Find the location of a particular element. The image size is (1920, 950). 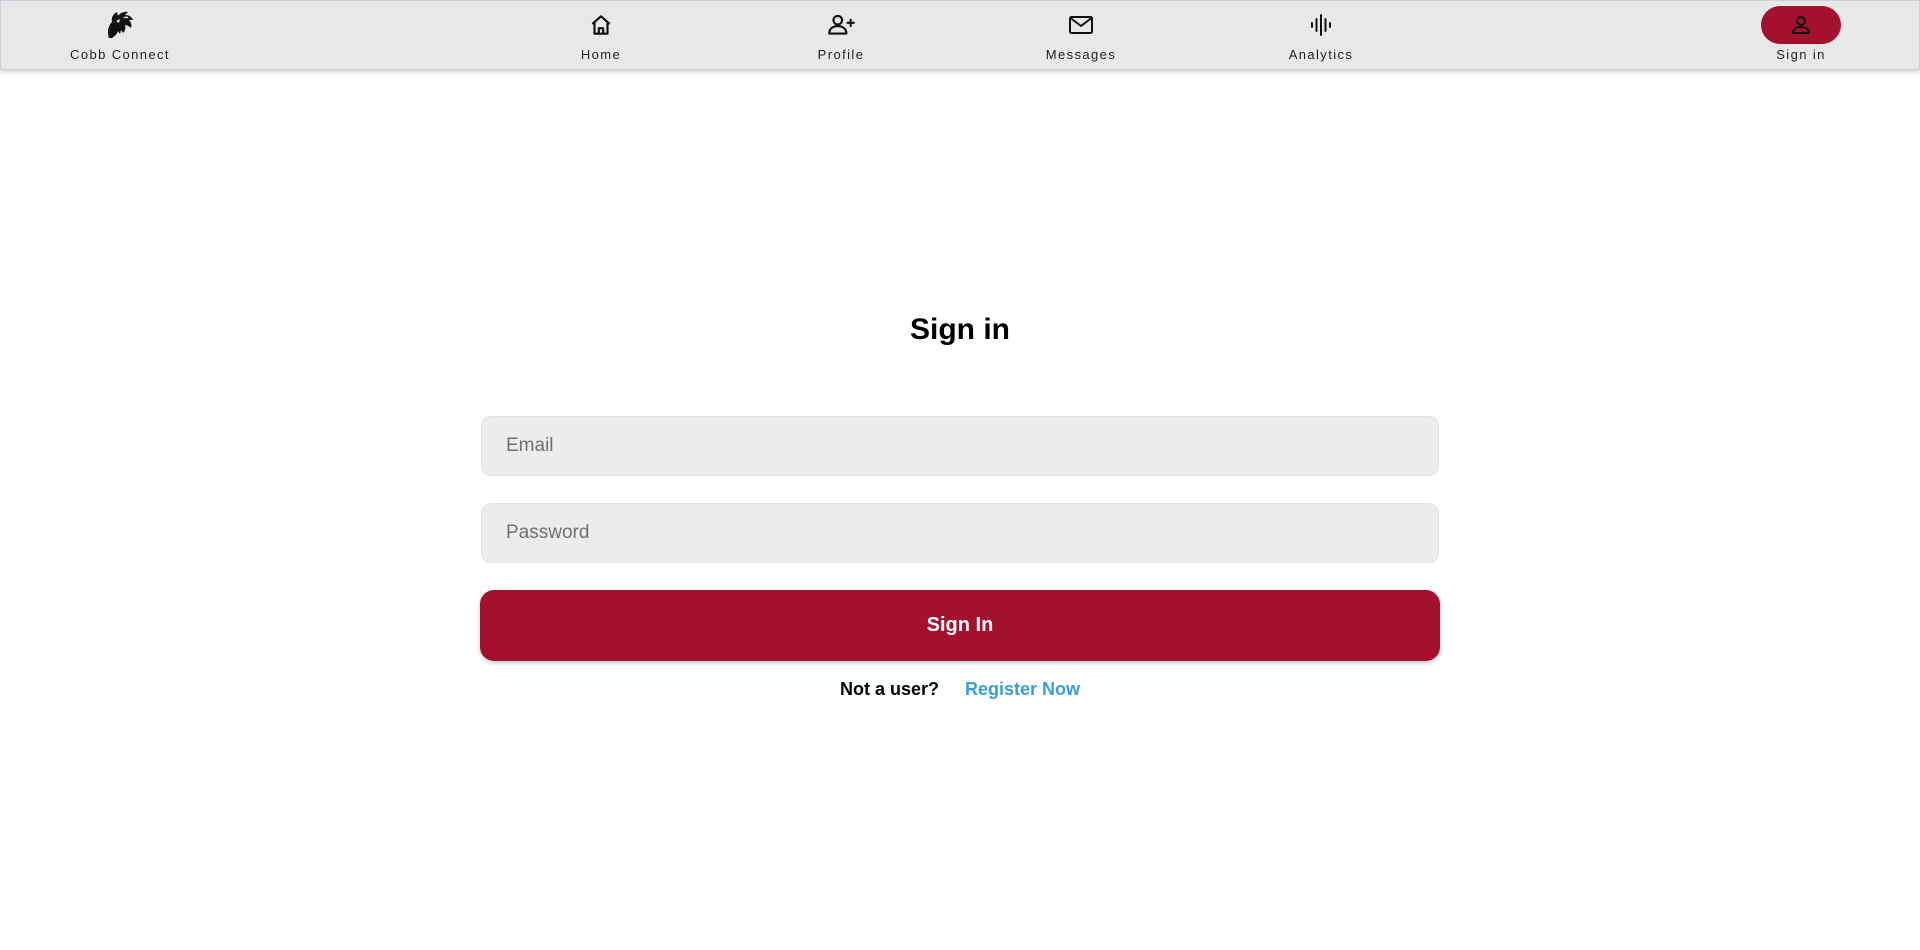

mail-icon is located at coordinates (1081, 25).